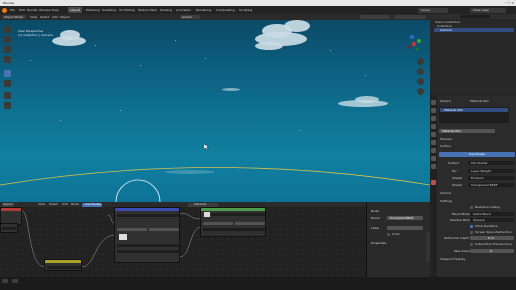  Describe the element at coordinates (420, 81) in the screenshot. I see `camera-view-icon` at that location.